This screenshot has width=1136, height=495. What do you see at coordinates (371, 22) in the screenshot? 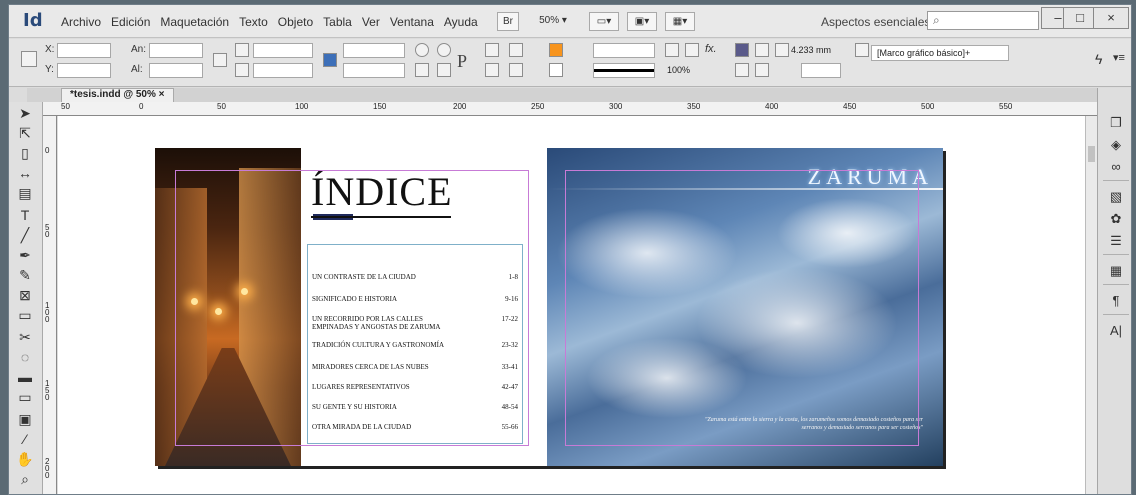
I see `menu-ver: Ver` at bounding box center [371, 22].